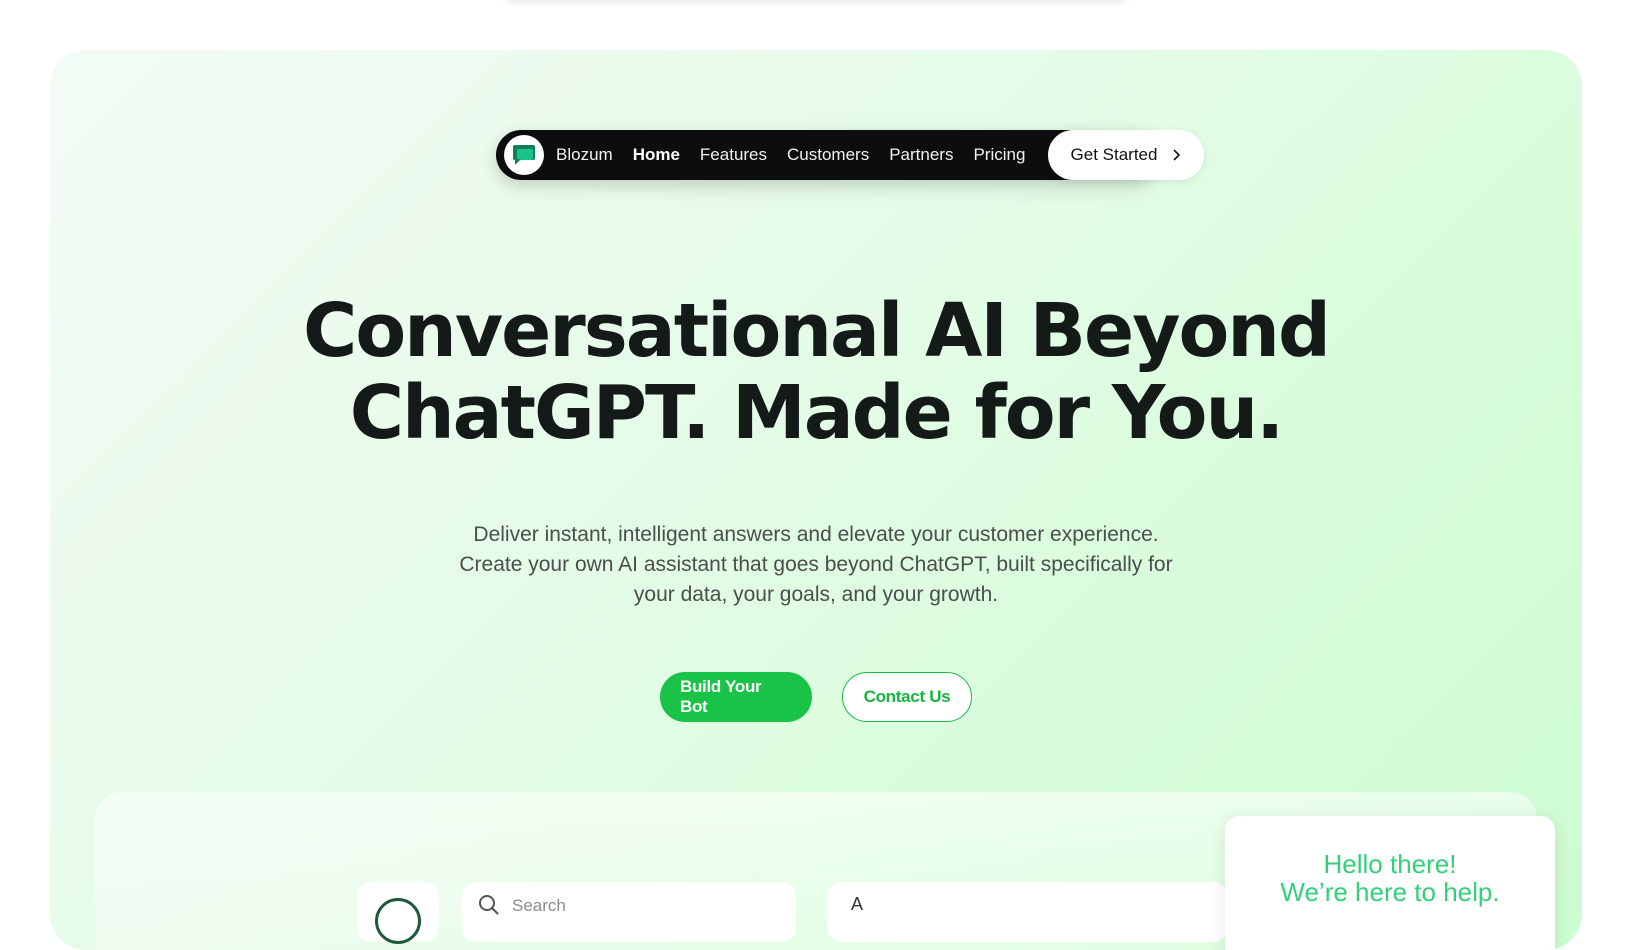 This screenshot has width=1632, height=950. Describe the element at coordinates (1114, 154) in the screenshot. I see `get-started-label: Get Started` at that location.